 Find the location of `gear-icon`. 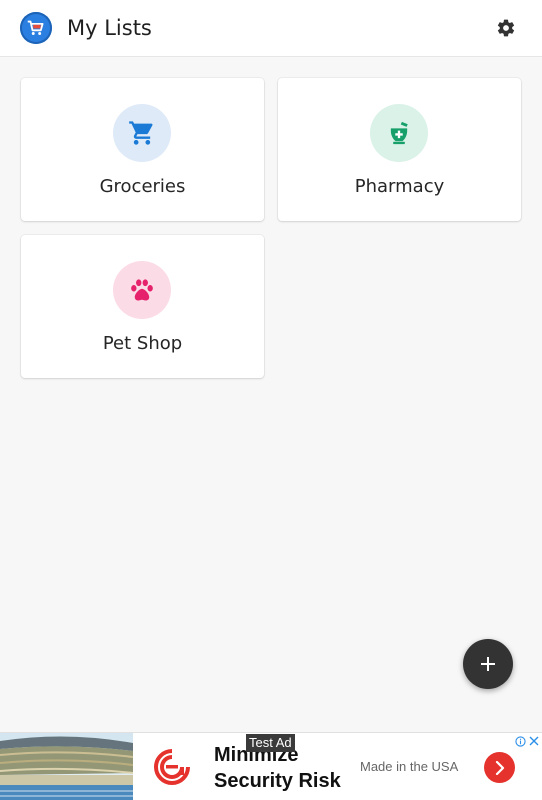

gear-icon is located at coordinates (506, 28).